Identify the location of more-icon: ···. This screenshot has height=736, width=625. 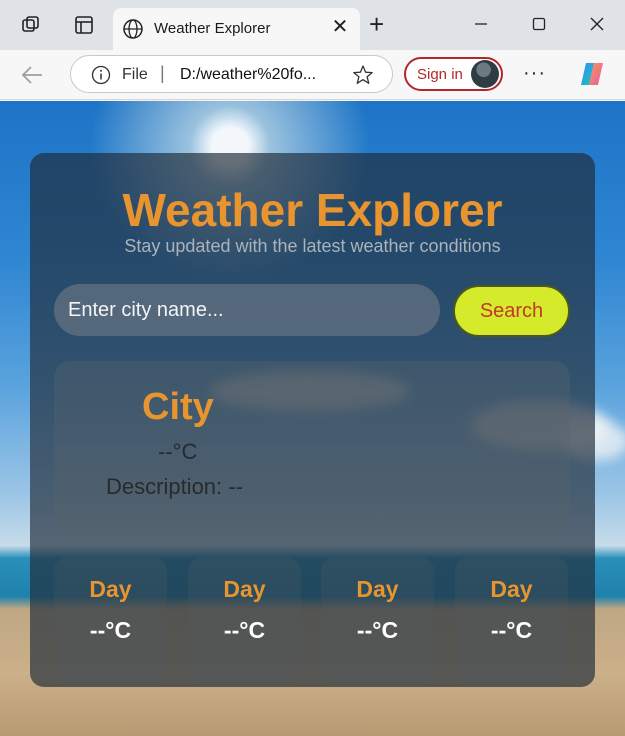
(534, 73).